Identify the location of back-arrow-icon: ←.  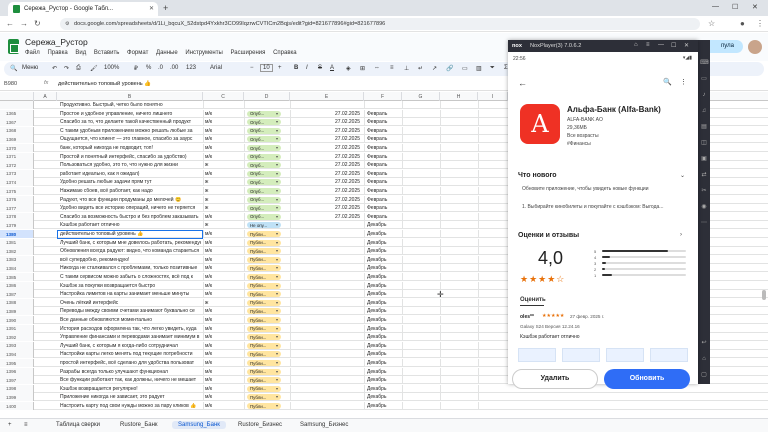
(522, 83).